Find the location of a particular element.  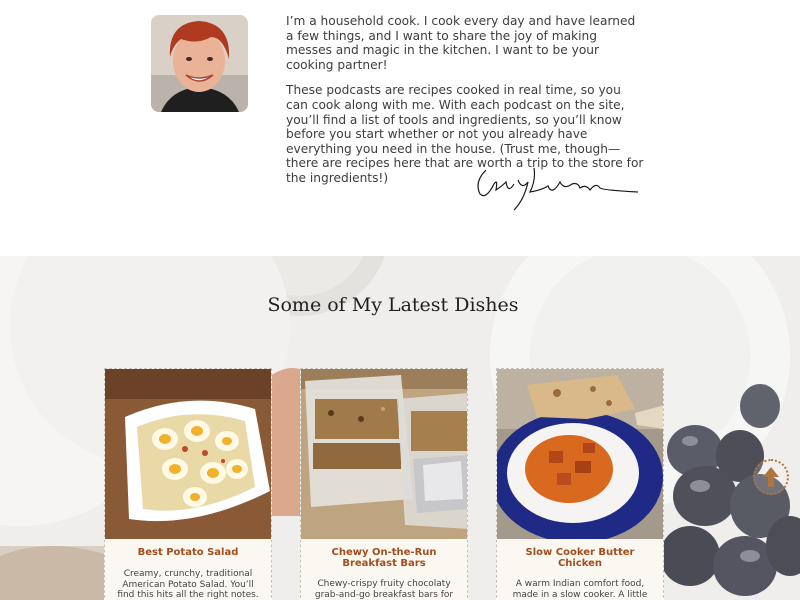

dish-title: Best Potato Salad is located at coordinates (188, 552).